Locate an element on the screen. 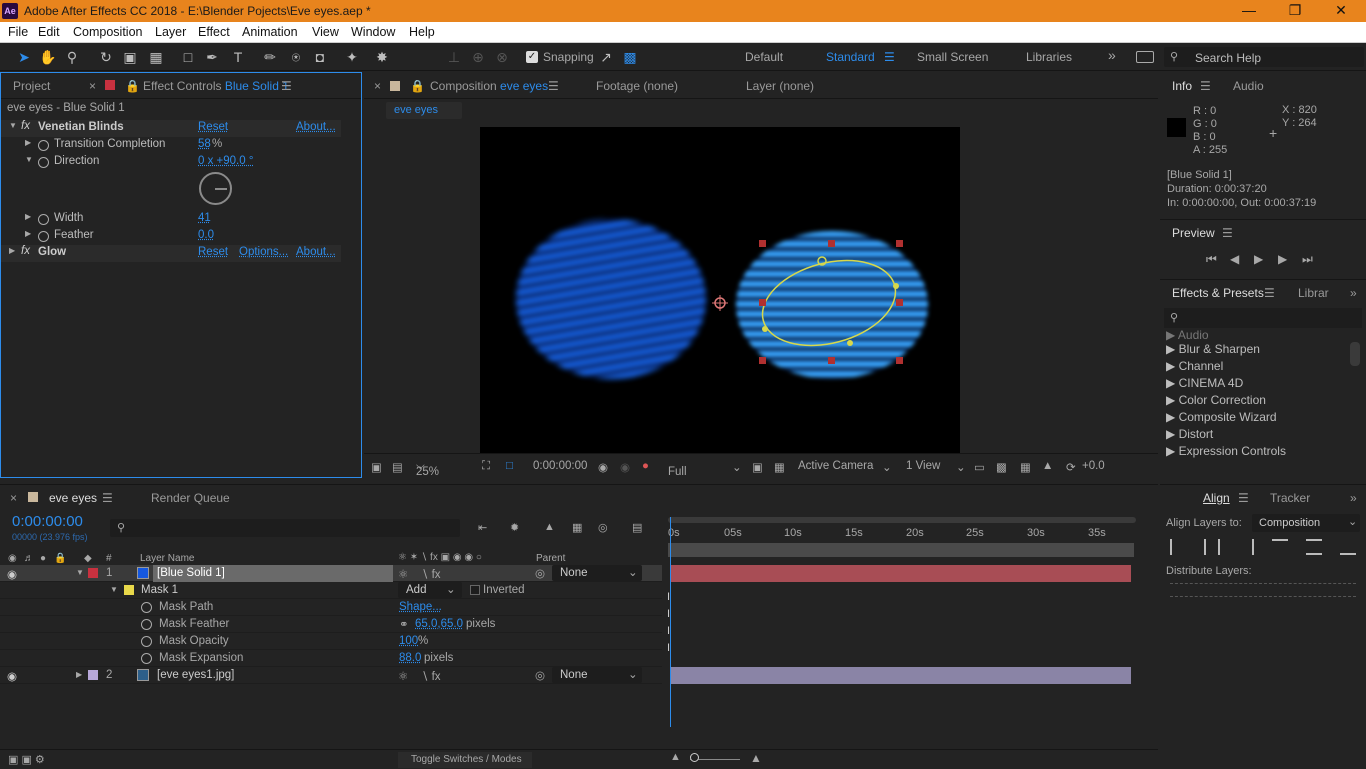  layer-row-2: ◉ ▶ 2 [eve eyes1.jpg] ⚛ ∖ fx ◎ None ⌄ is located at coordinates (331, 675).